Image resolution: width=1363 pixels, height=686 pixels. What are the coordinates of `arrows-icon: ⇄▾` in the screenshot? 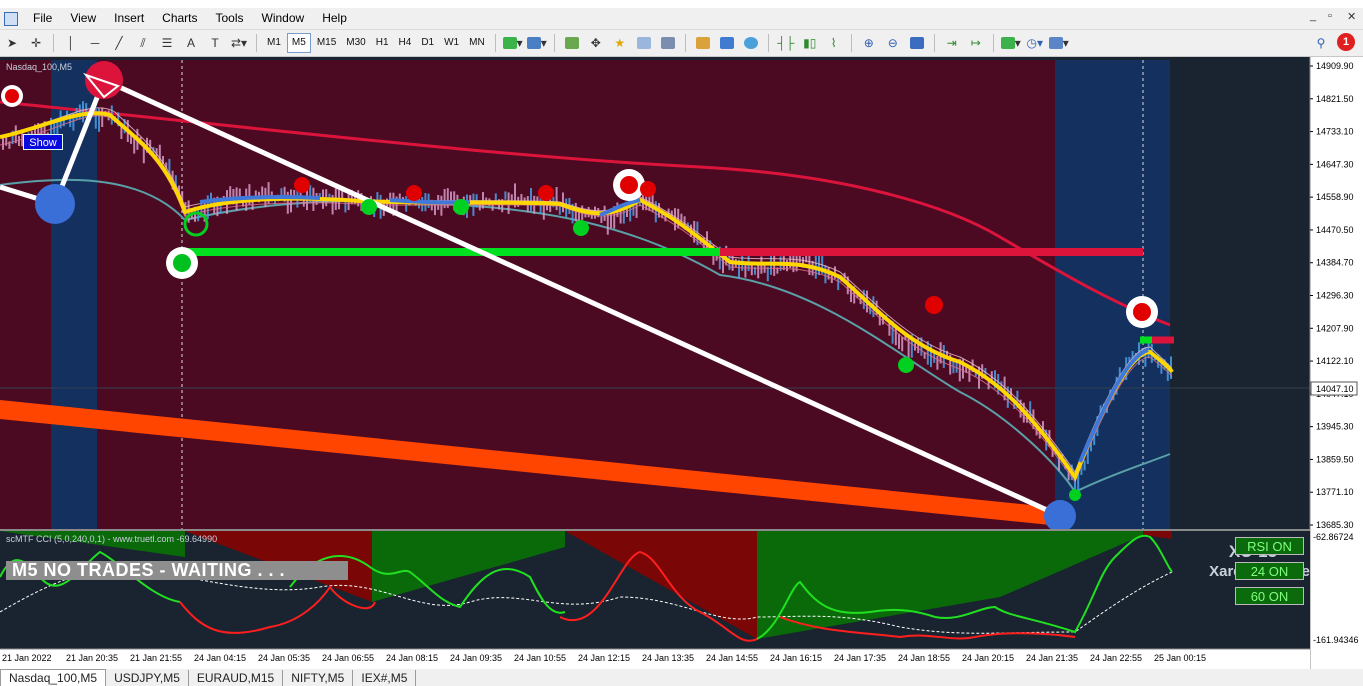 It's located at (239, 43).